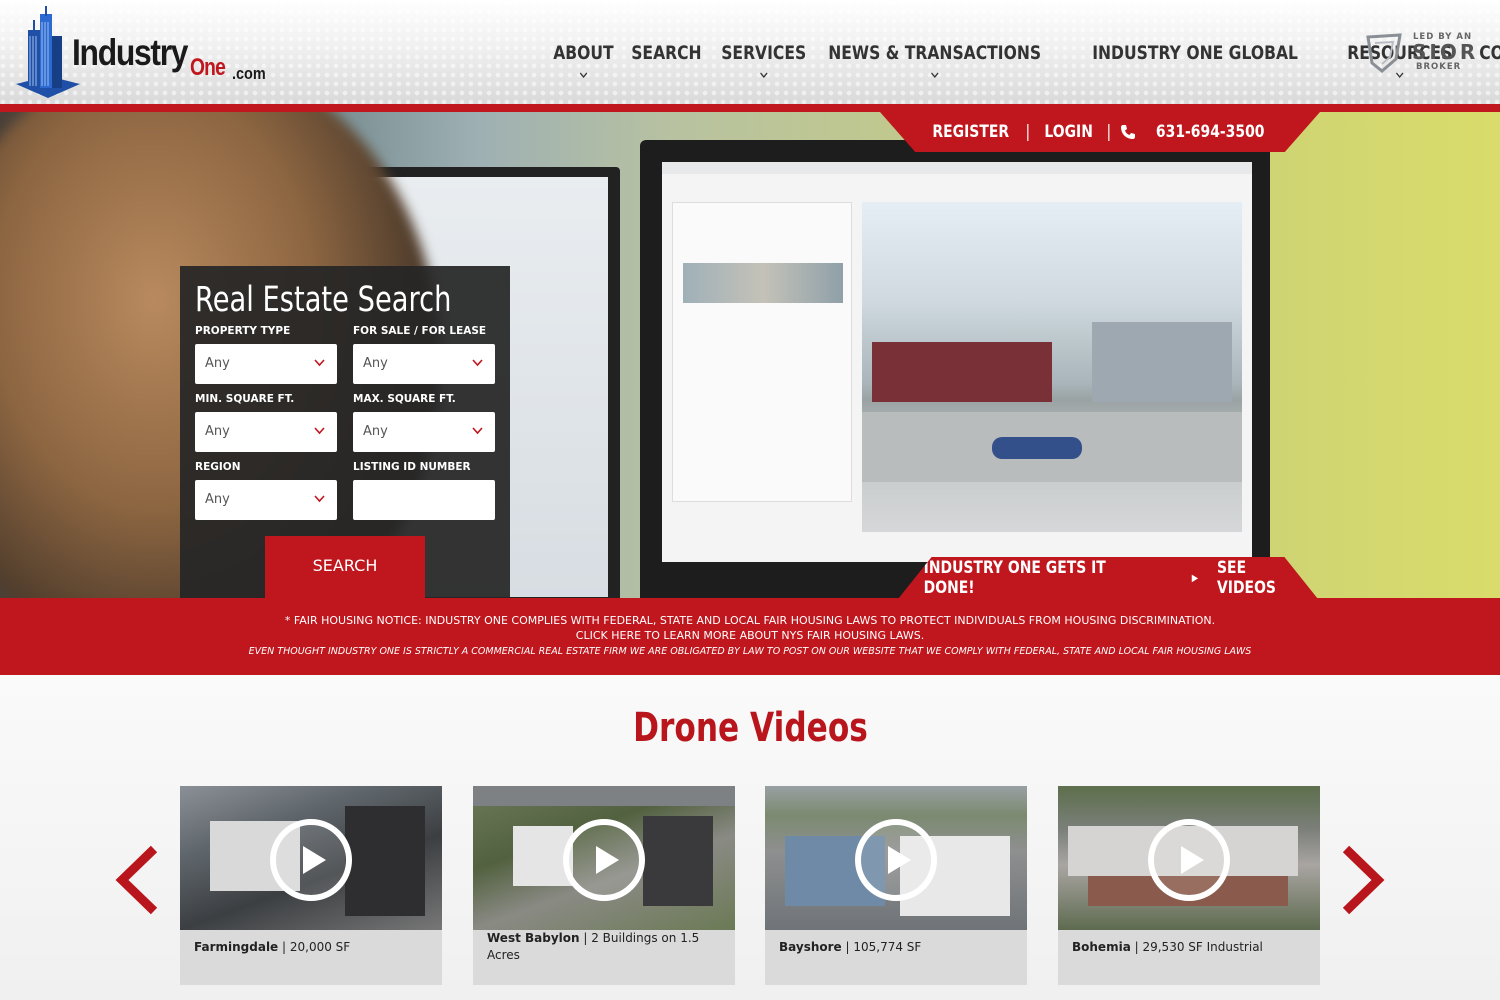  Describe the element at coordinates (1210, 132) in the screenshot. I see `phone-number-link: 631-694-3500` at that location.